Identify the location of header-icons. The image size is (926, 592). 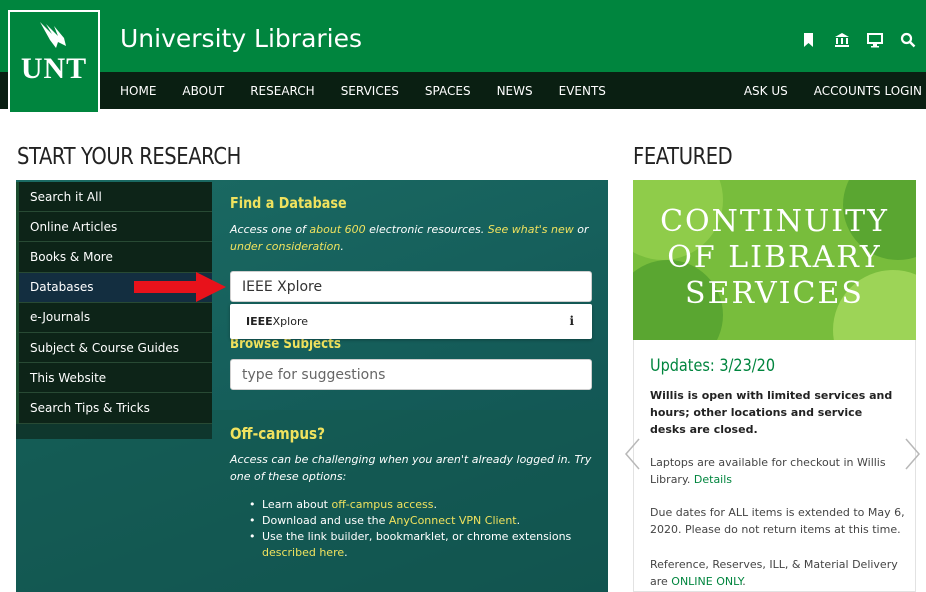
(858, 40).